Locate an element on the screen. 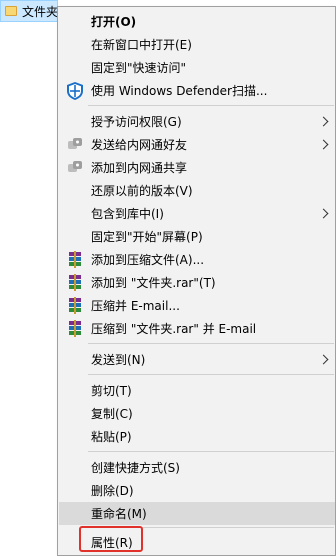 The width and height of the screenshot is (336, 556). menu-item-label: 复制(C) is located at coordinates (112, 414).